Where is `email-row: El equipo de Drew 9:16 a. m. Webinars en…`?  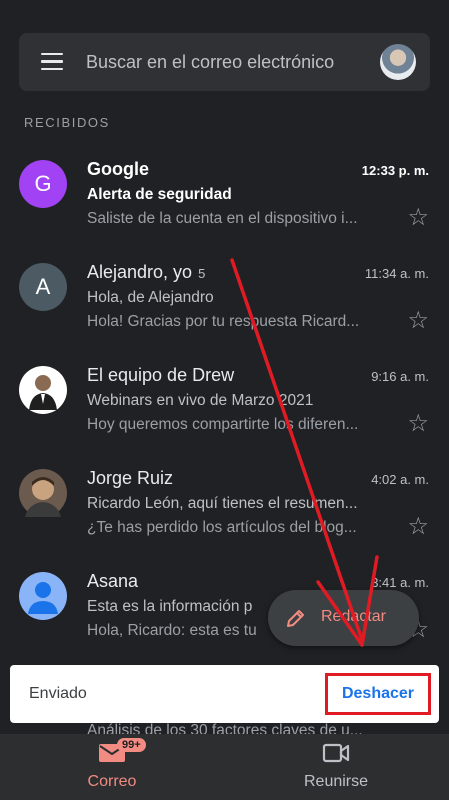 email-row: El equipo de Drew 9:16 a. m. Webinars en… is located at coordinates (224, 403).